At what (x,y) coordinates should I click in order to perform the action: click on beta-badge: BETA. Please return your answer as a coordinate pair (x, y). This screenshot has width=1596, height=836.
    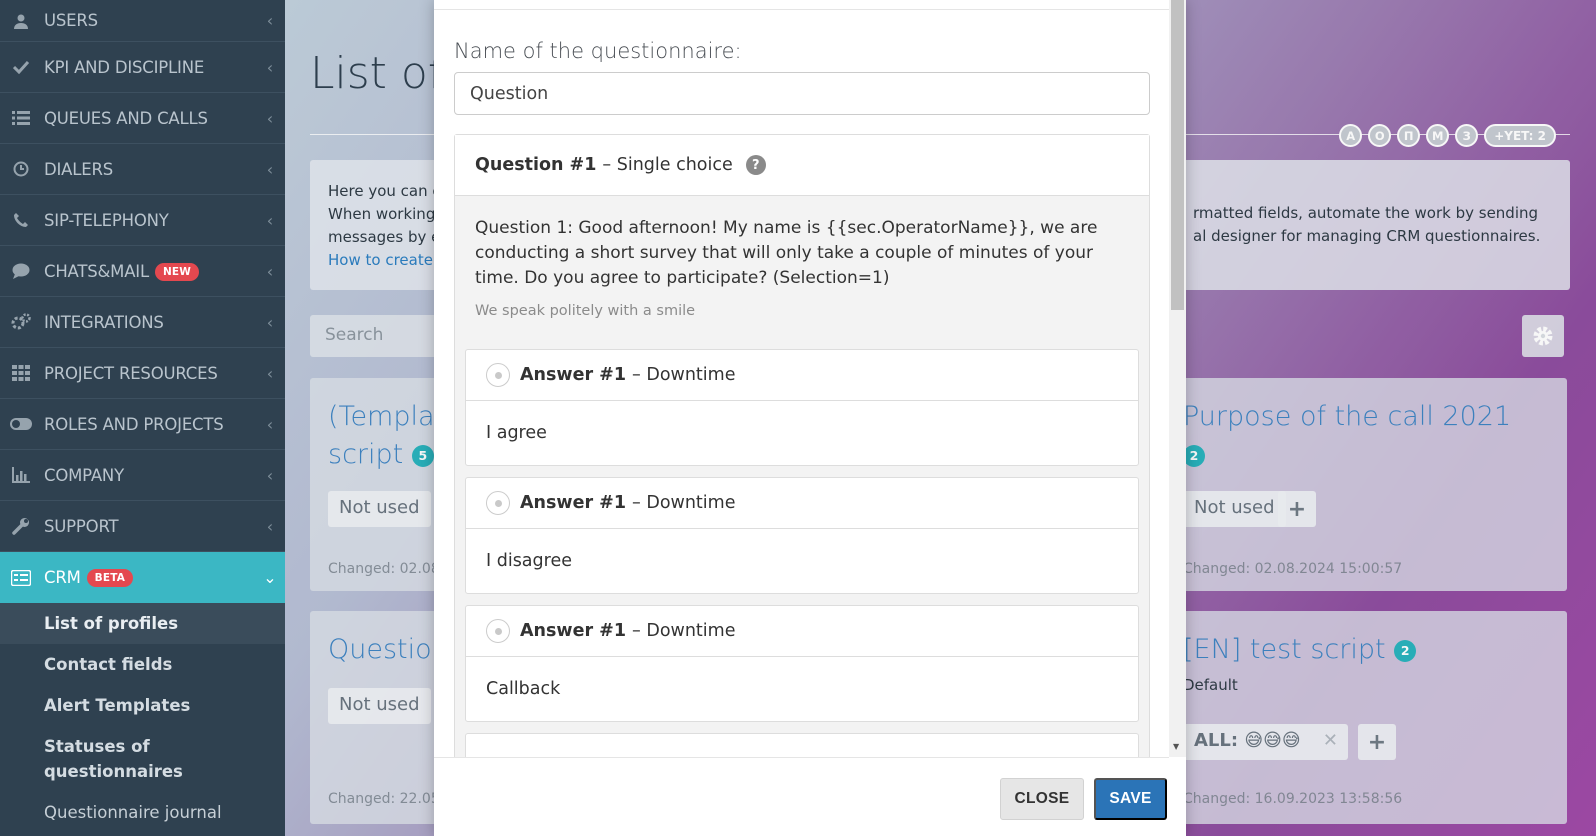
    Looking at the image, I should click on (110, 578).